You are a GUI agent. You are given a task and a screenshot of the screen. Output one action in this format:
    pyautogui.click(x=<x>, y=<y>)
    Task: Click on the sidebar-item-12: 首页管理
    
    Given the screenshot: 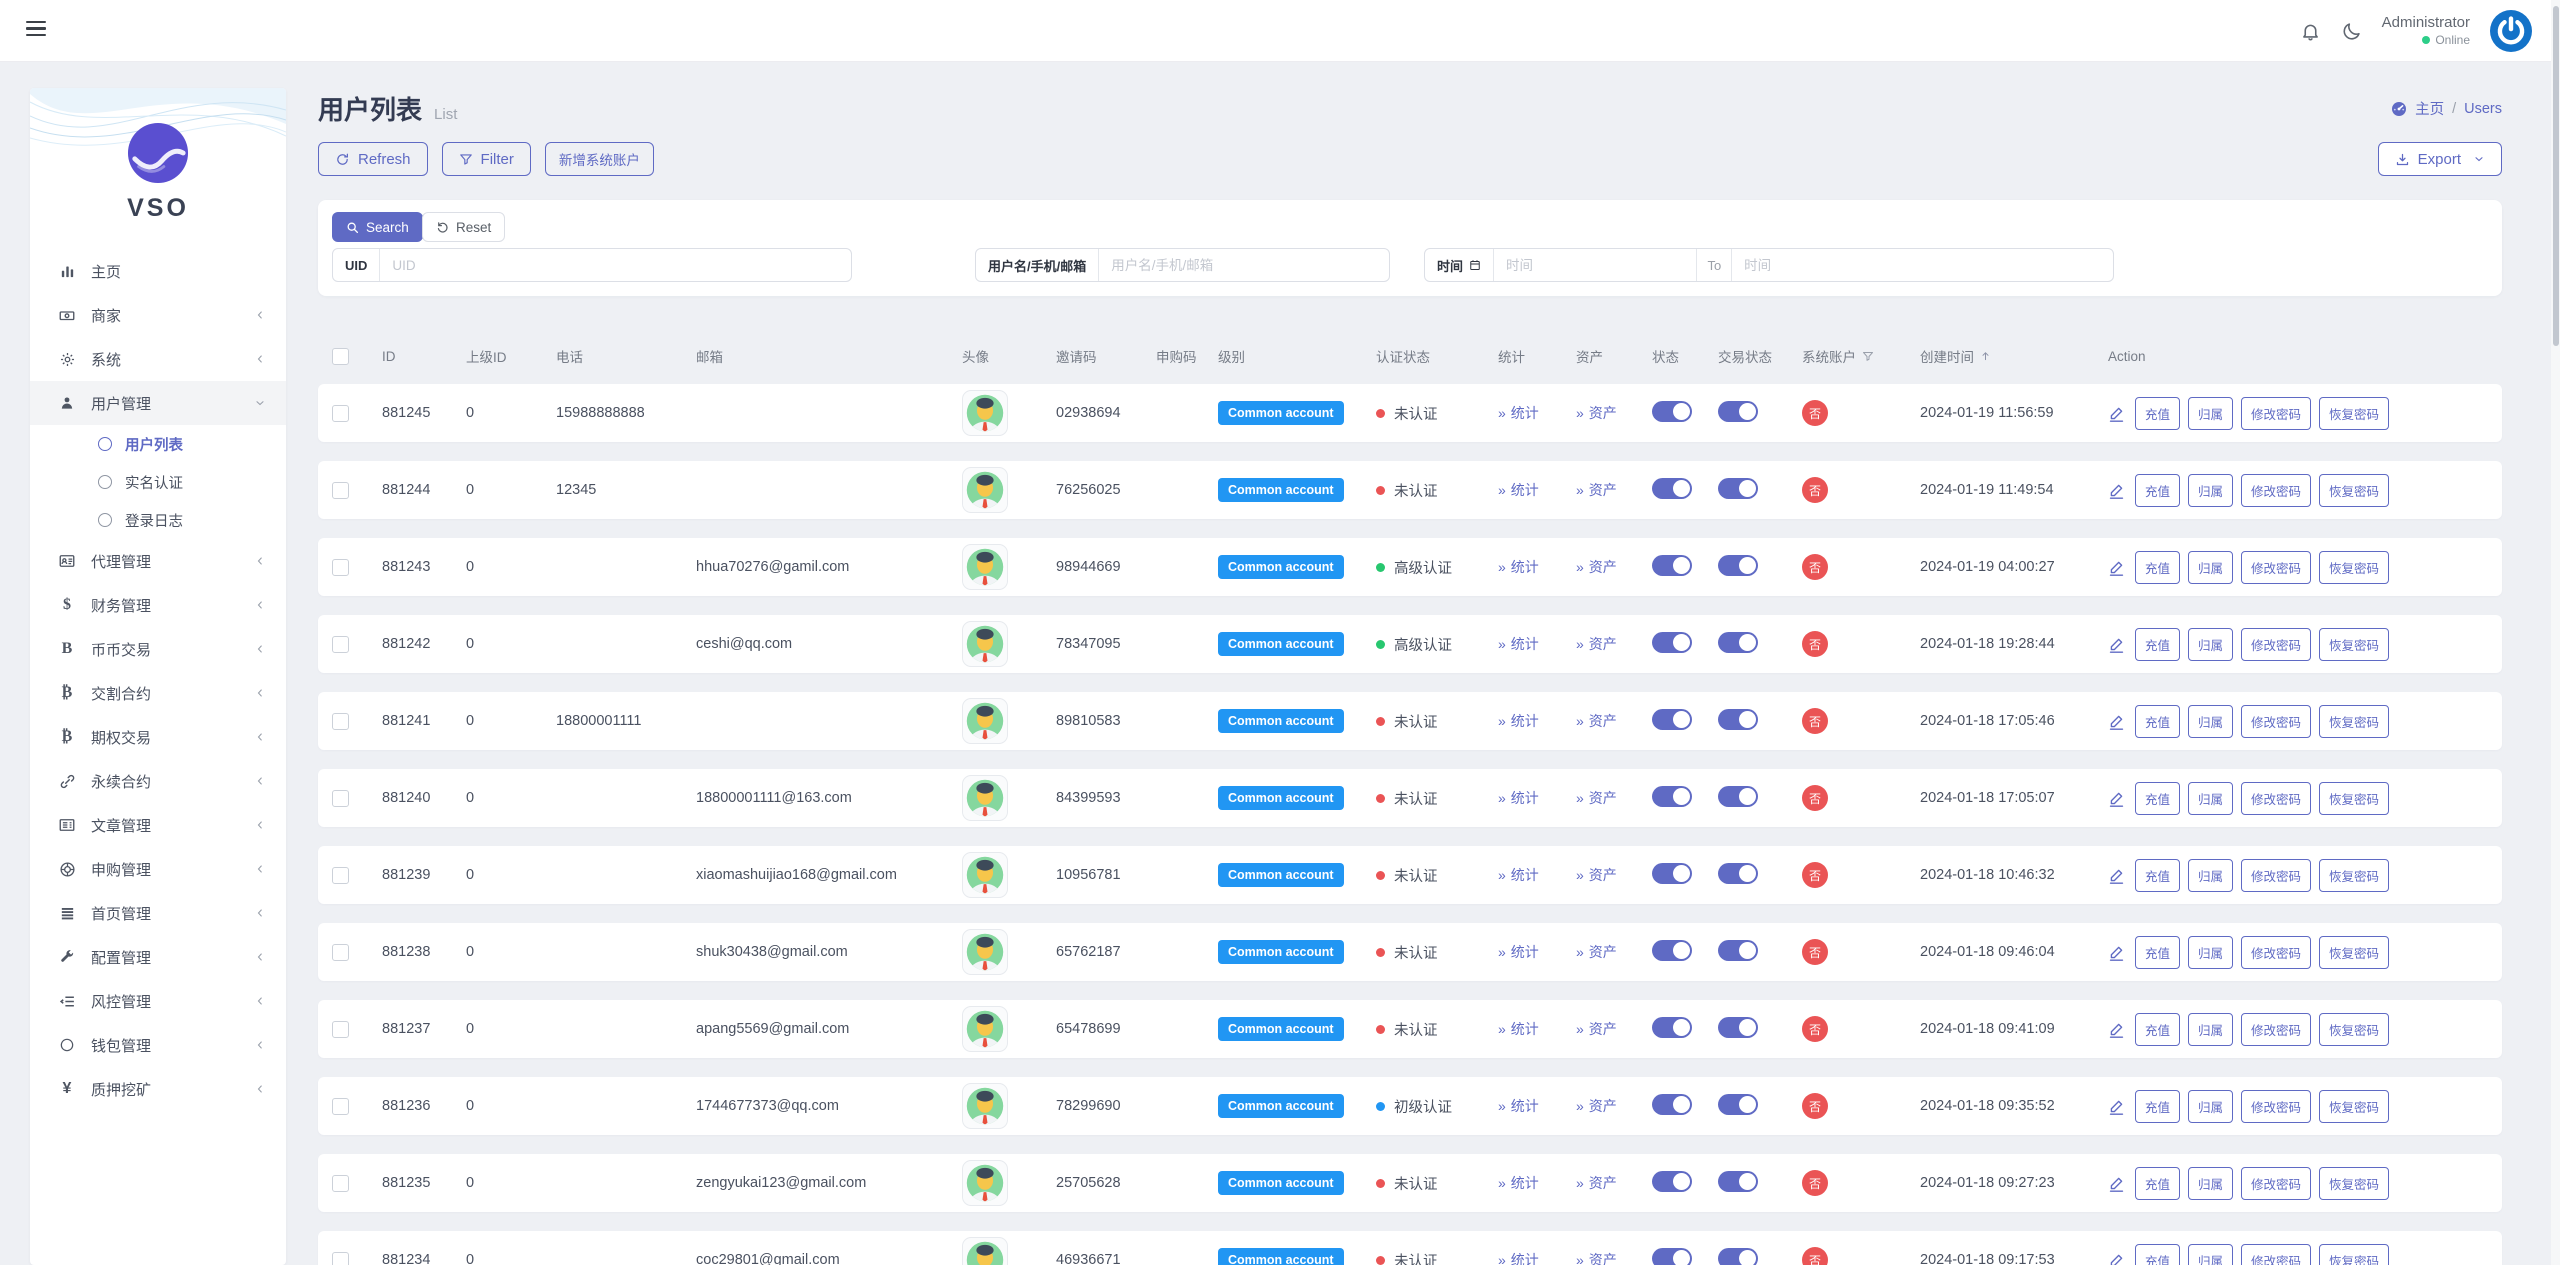 What is the action you would take?
    pyautogui.click(x=158, y=913)
    